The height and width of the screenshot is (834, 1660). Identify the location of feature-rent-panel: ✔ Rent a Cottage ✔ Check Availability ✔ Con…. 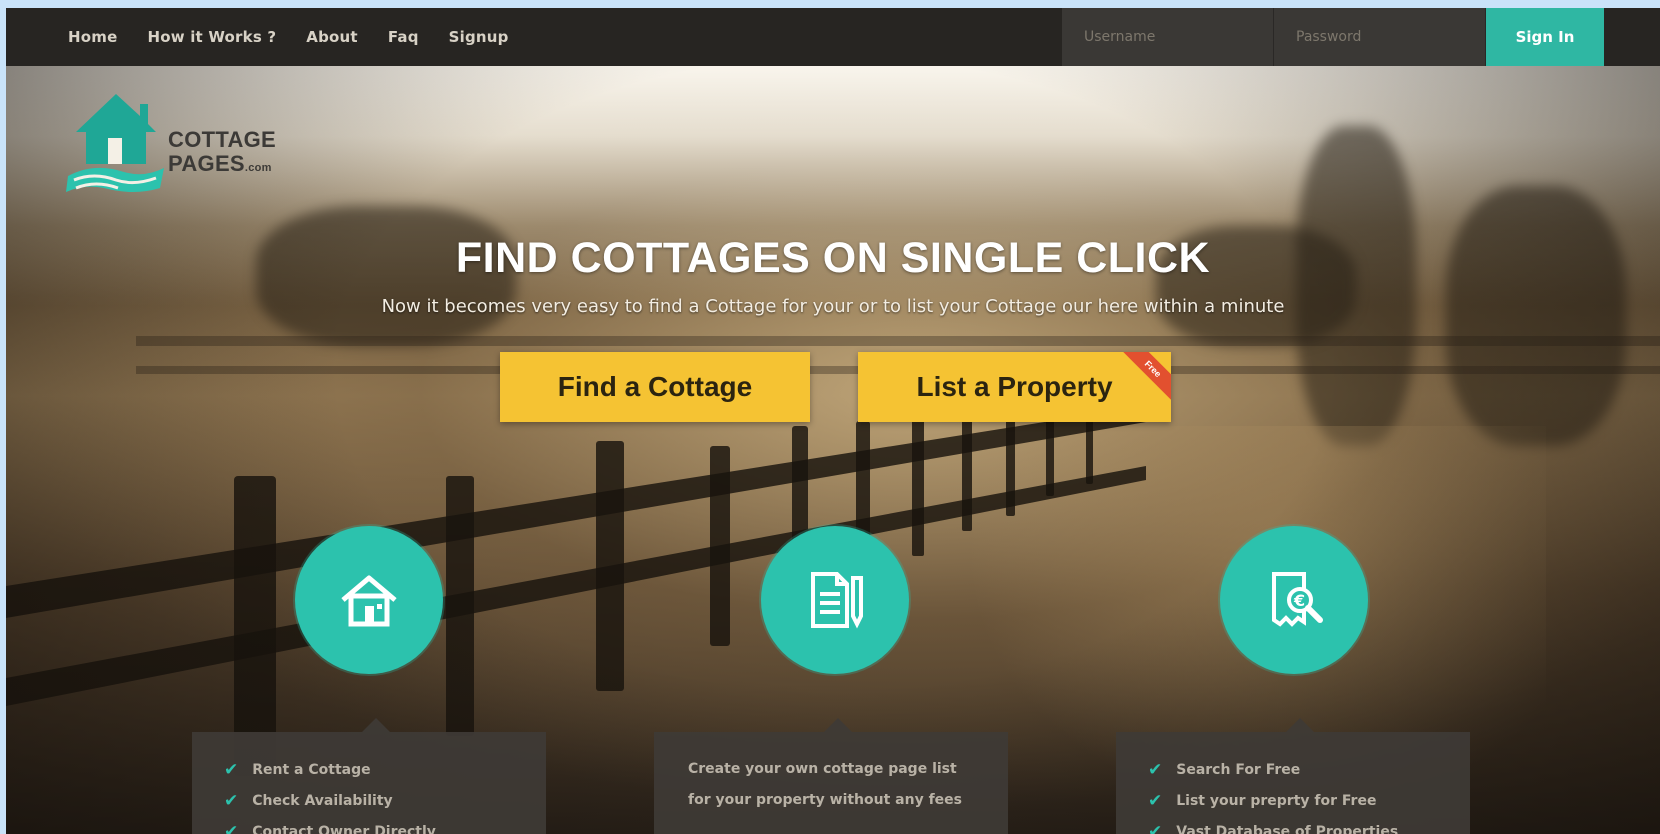
(369, 776).